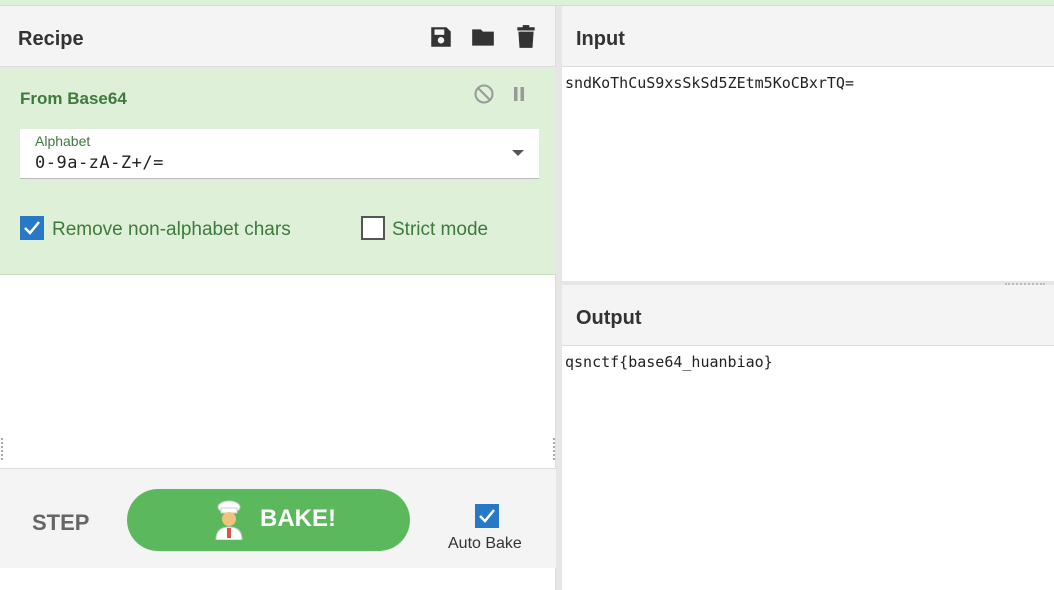  I want to click on alphabet-label: Alphabet, so click(63, 141).